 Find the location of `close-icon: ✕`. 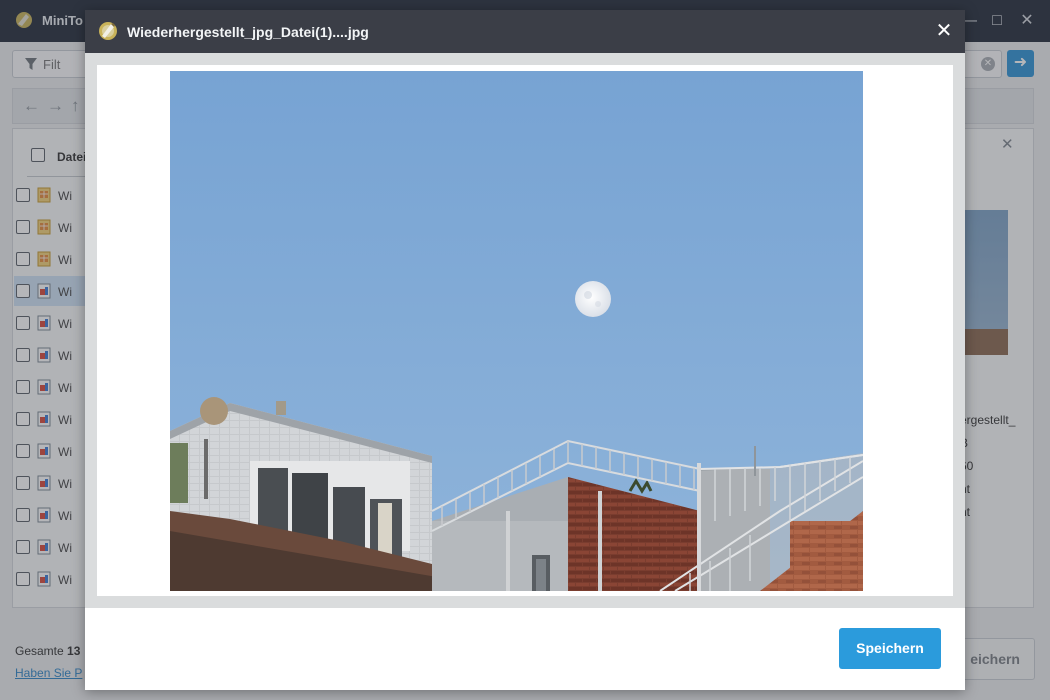

close-icon: ✕ is located at coordinates (944, 31).